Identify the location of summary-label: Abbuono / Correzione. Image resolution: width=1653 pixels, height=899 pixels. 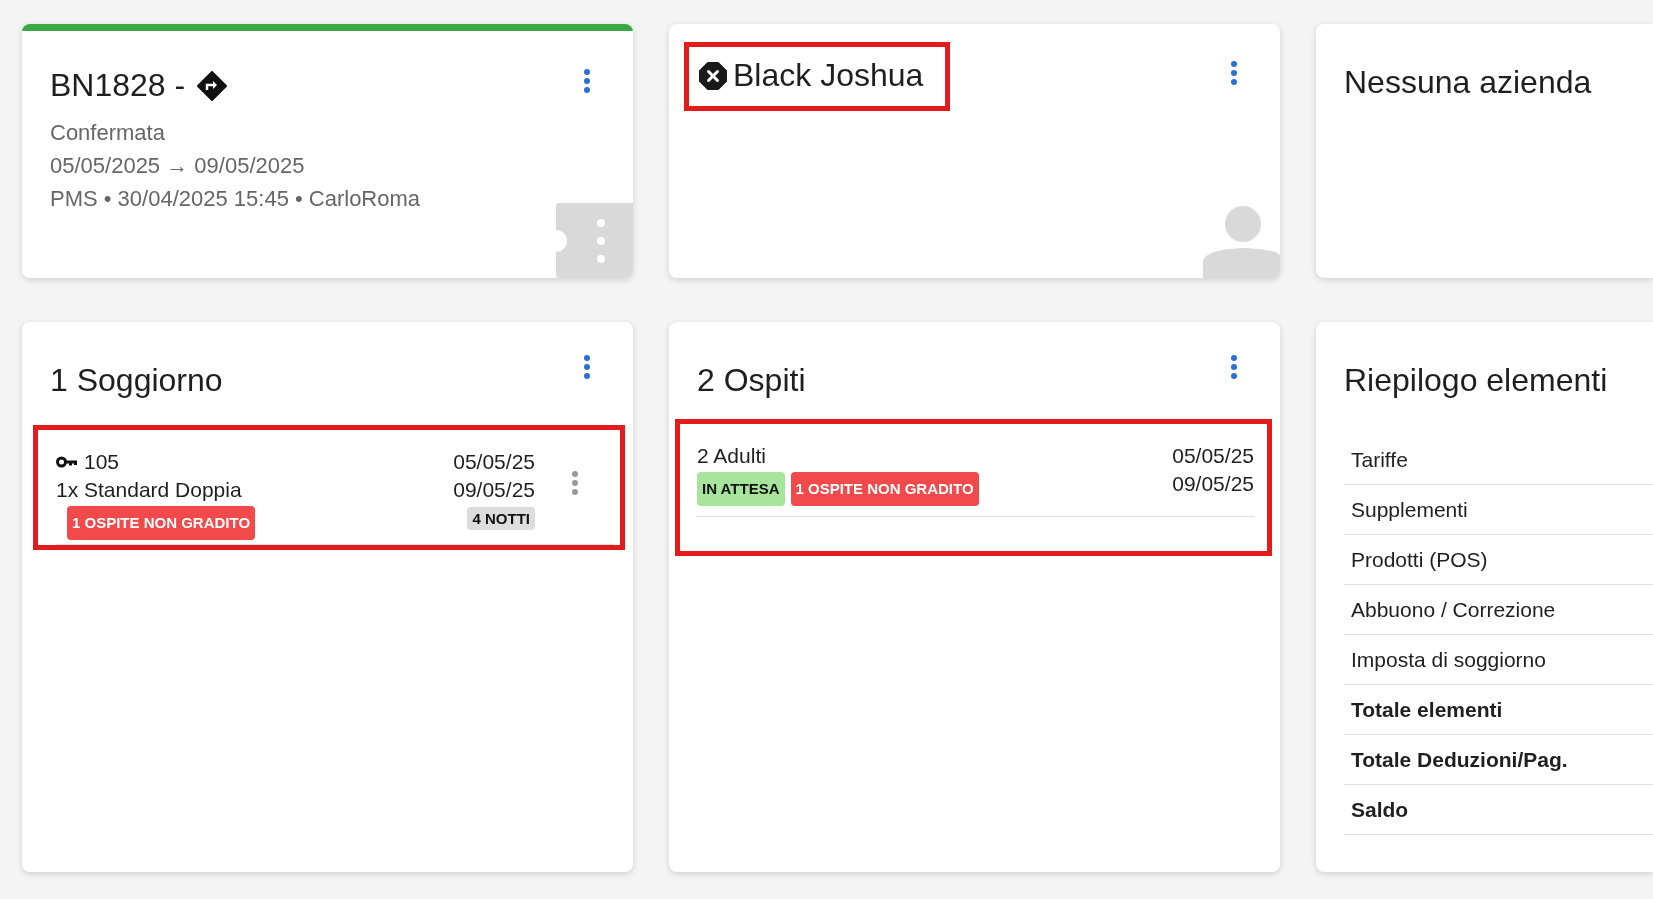
(1453, 609).